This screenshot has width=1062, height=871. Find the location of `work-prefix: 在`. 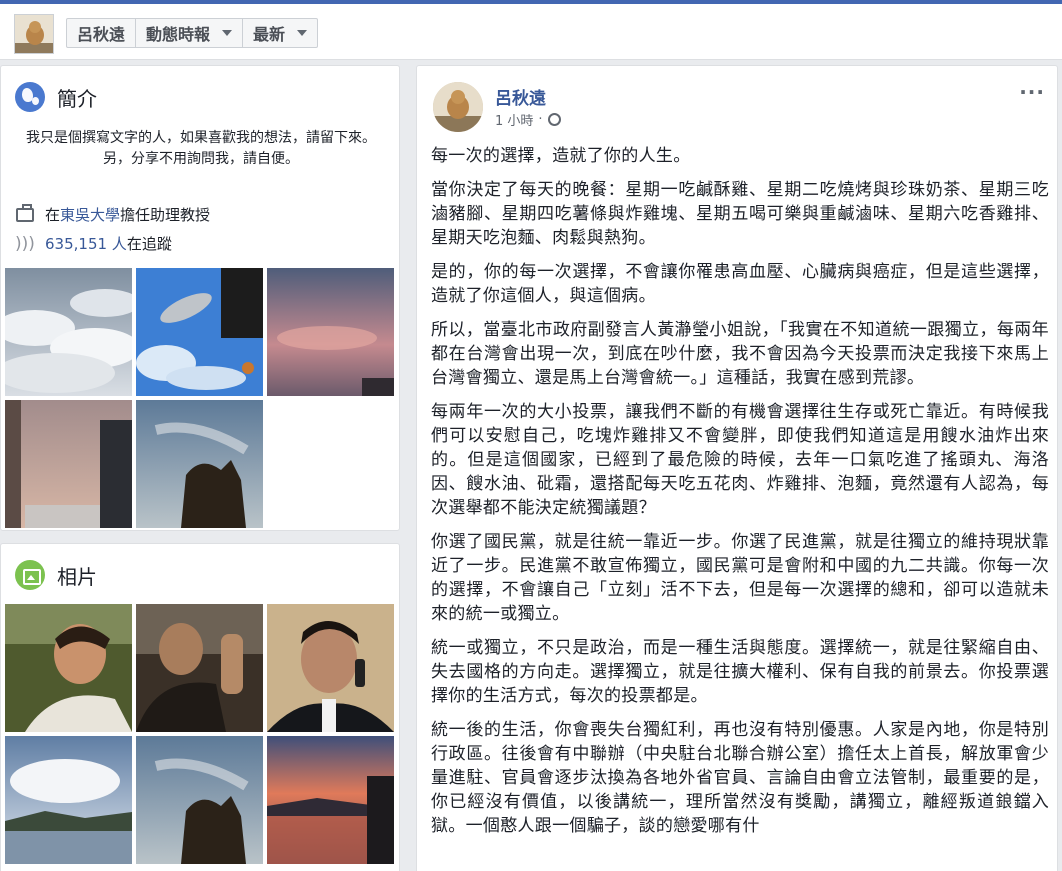

work-prefix: 在 is located at coordinates (53, 215).